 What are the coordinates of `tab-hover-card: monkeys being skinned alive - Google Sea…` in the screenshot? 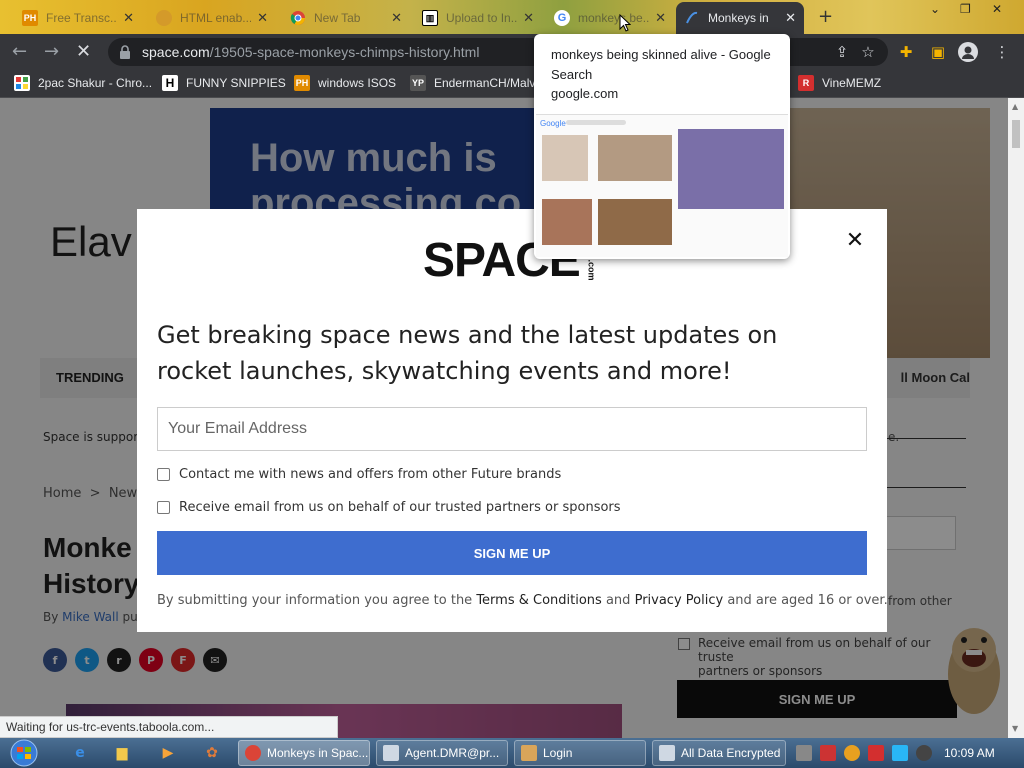 It's located at (662, 146).